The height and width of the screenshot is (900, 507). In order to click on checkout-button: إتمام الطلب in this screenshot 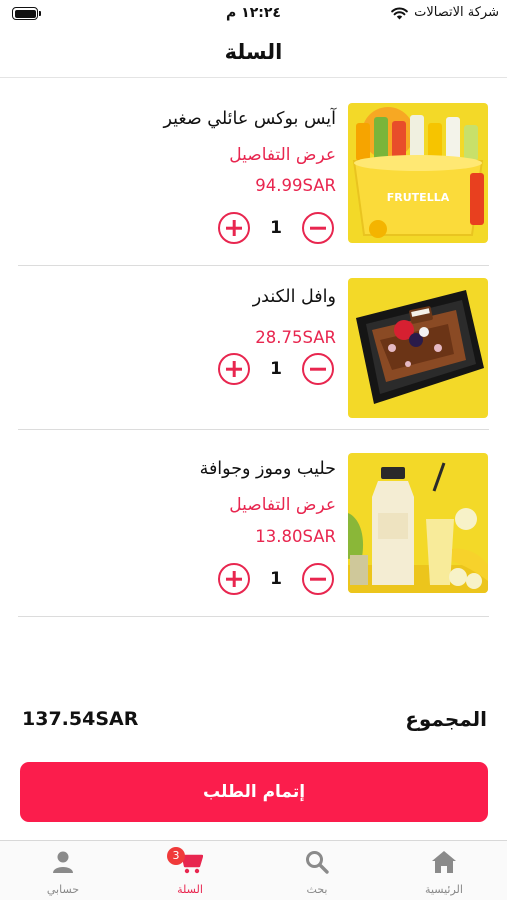, I will do `click(254, 792)`.